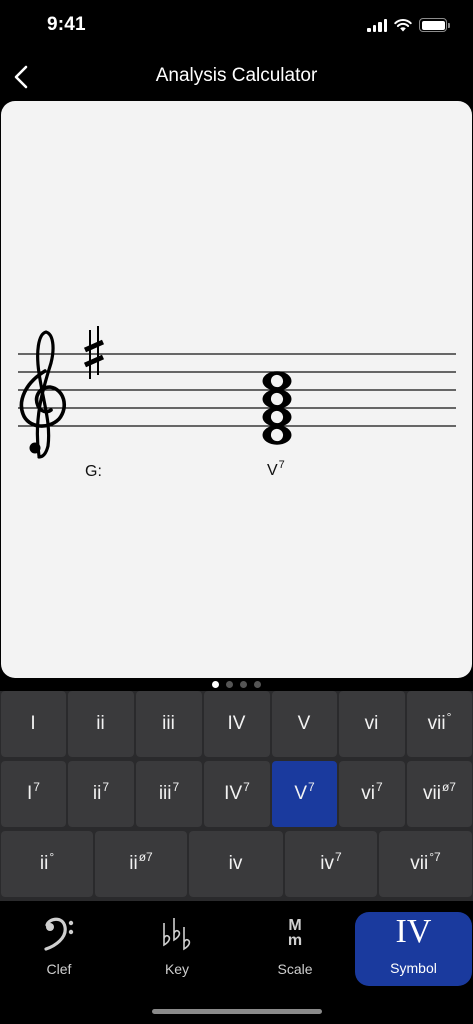 This screenshot has width=473, height=1024. Describe the element at coordinates (413, 931) in the screenshot. I see `roman-numeral-icon: IV` at that location.